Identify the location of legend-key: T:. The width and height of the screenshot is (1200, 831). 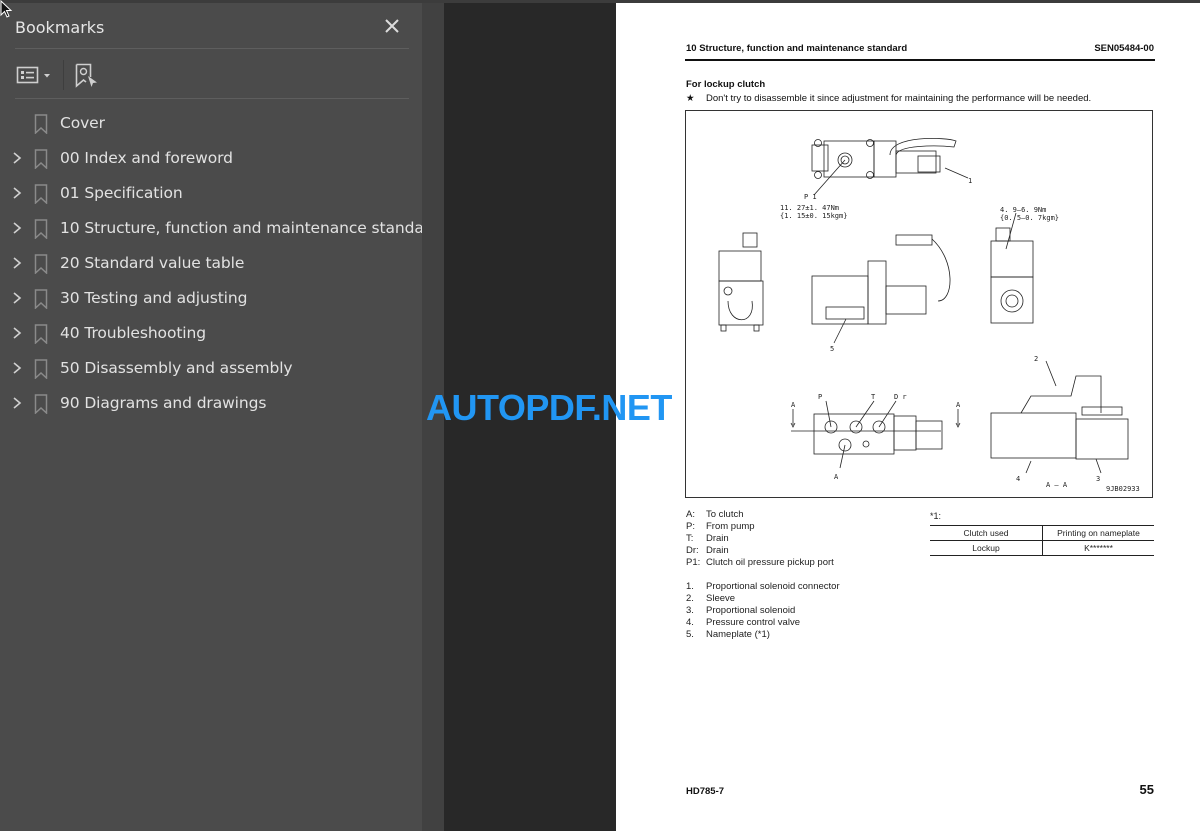
(690, 538).